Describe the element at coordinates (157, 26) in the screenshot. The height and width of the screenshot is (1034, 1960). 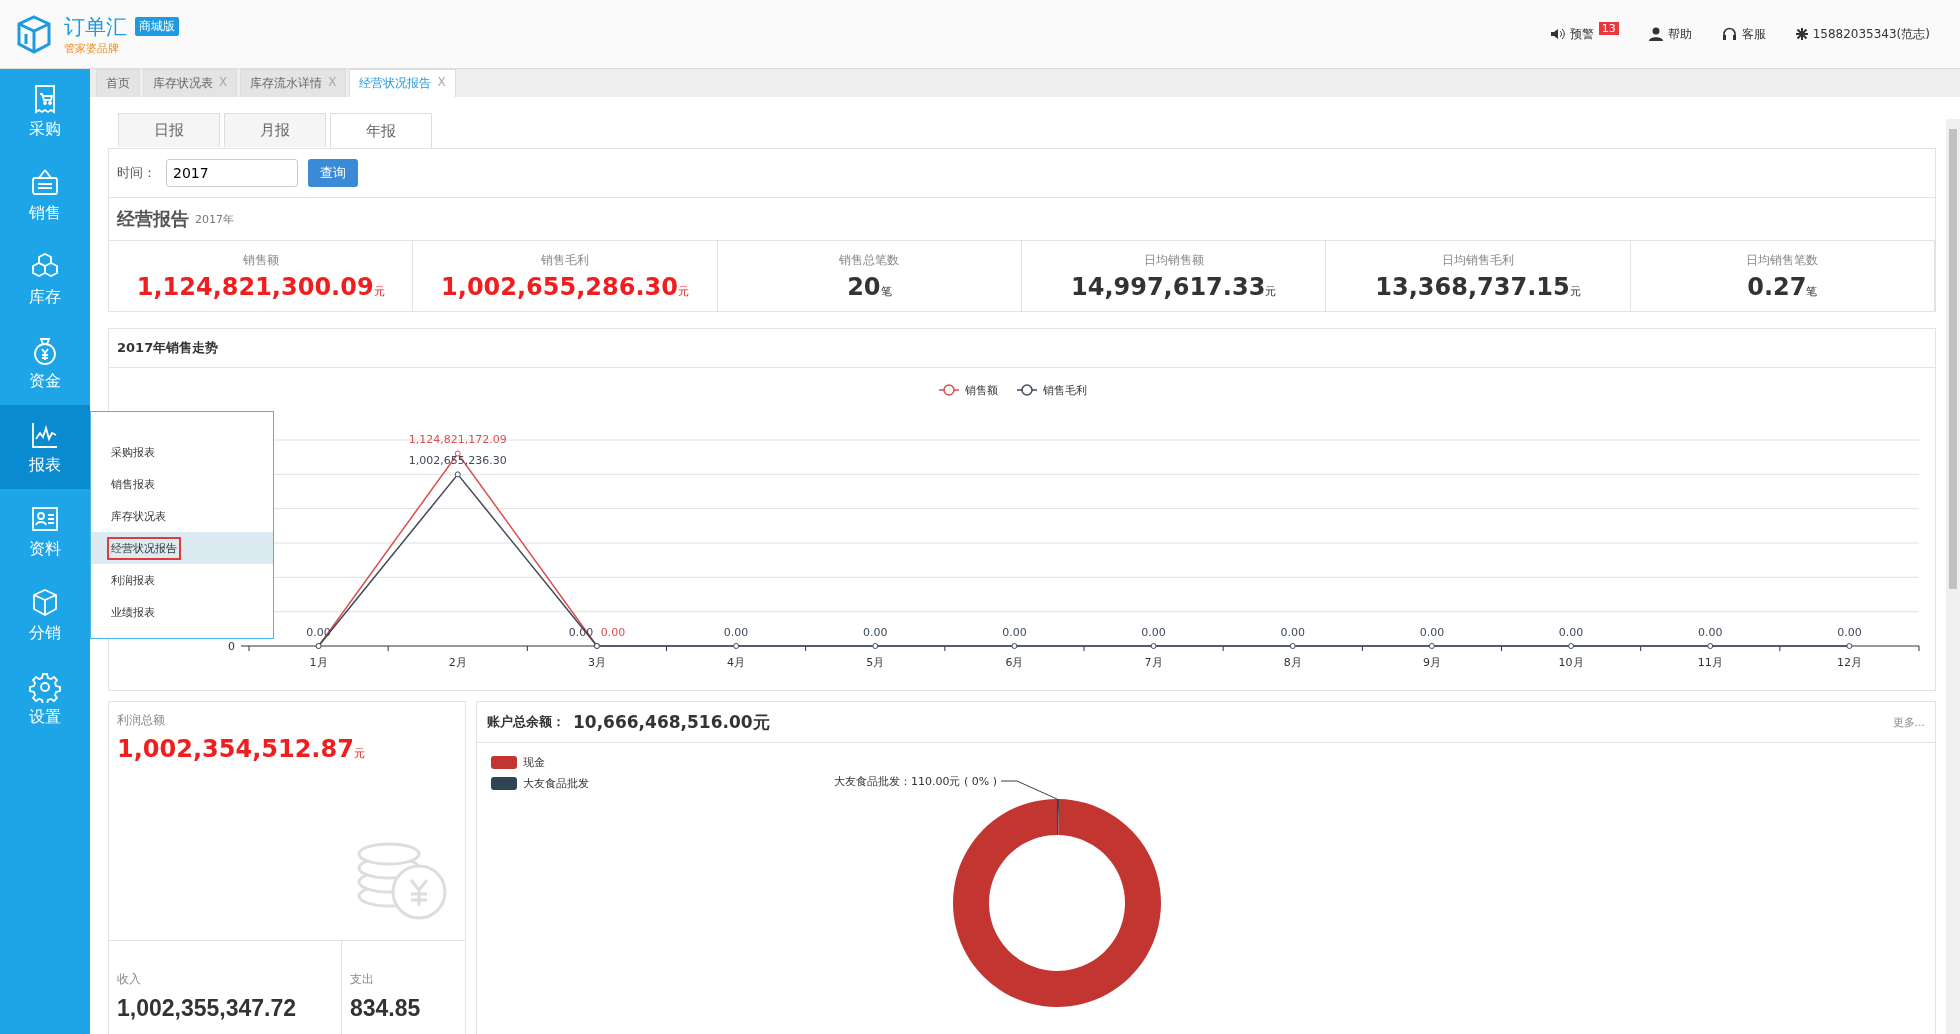
I see `edition-badge: 商城版` at that location.